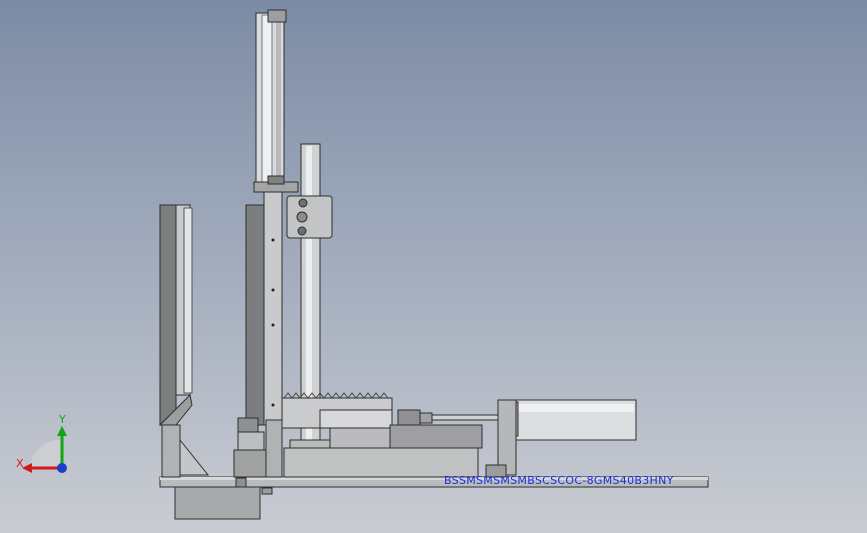  Describe the element at coordinates (276, 101) in the screenshot. I see `top-vertical-cylinder` at that location.